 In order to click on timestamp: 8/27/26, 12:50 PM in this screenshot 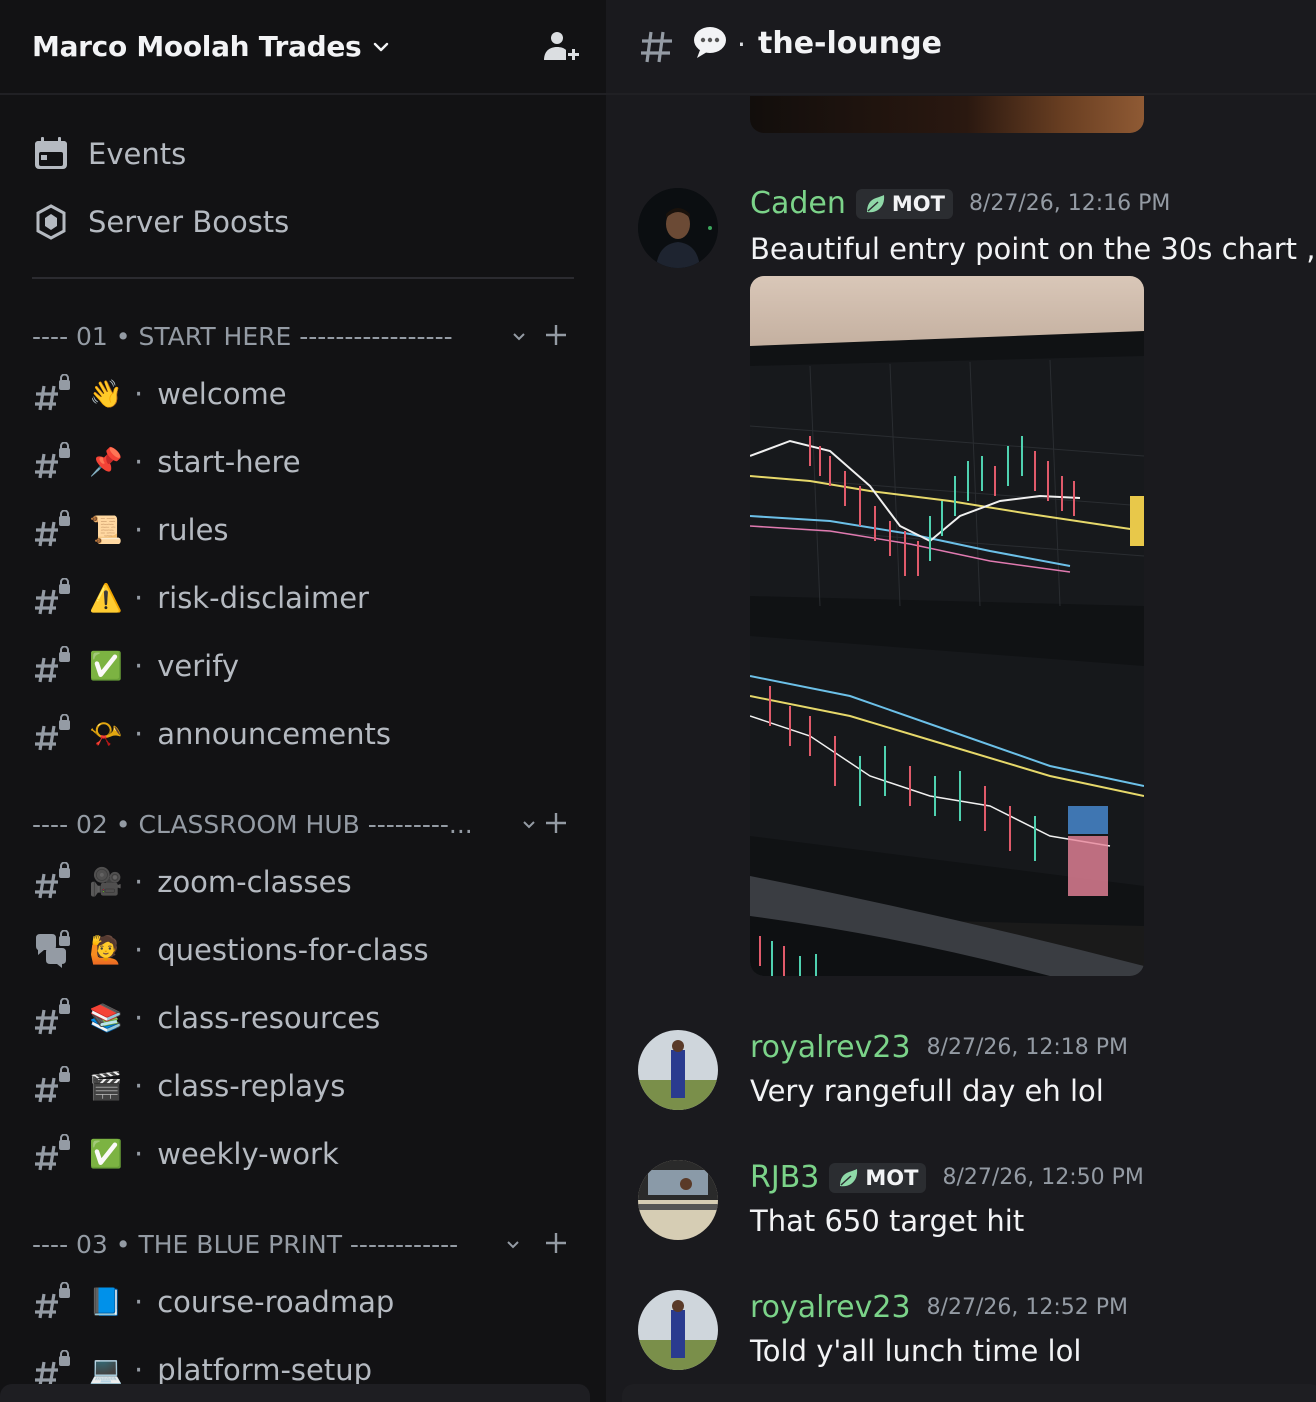, I will do `click(1043, 1177)`.